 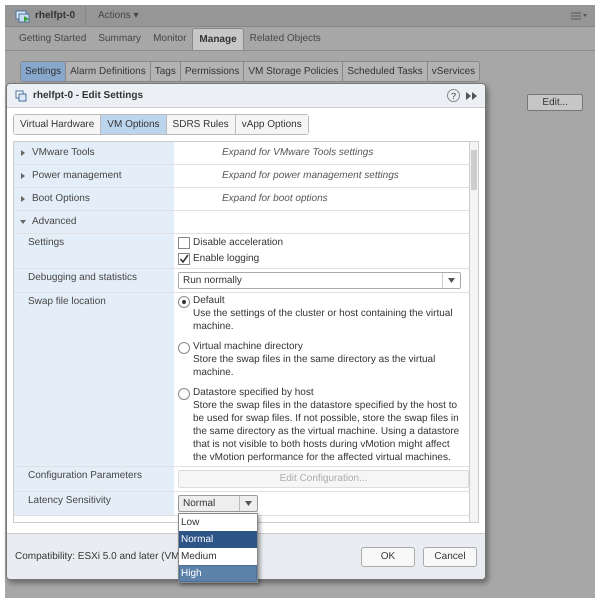 I want to click on tab: Monitor, so click(x=169, y=39).